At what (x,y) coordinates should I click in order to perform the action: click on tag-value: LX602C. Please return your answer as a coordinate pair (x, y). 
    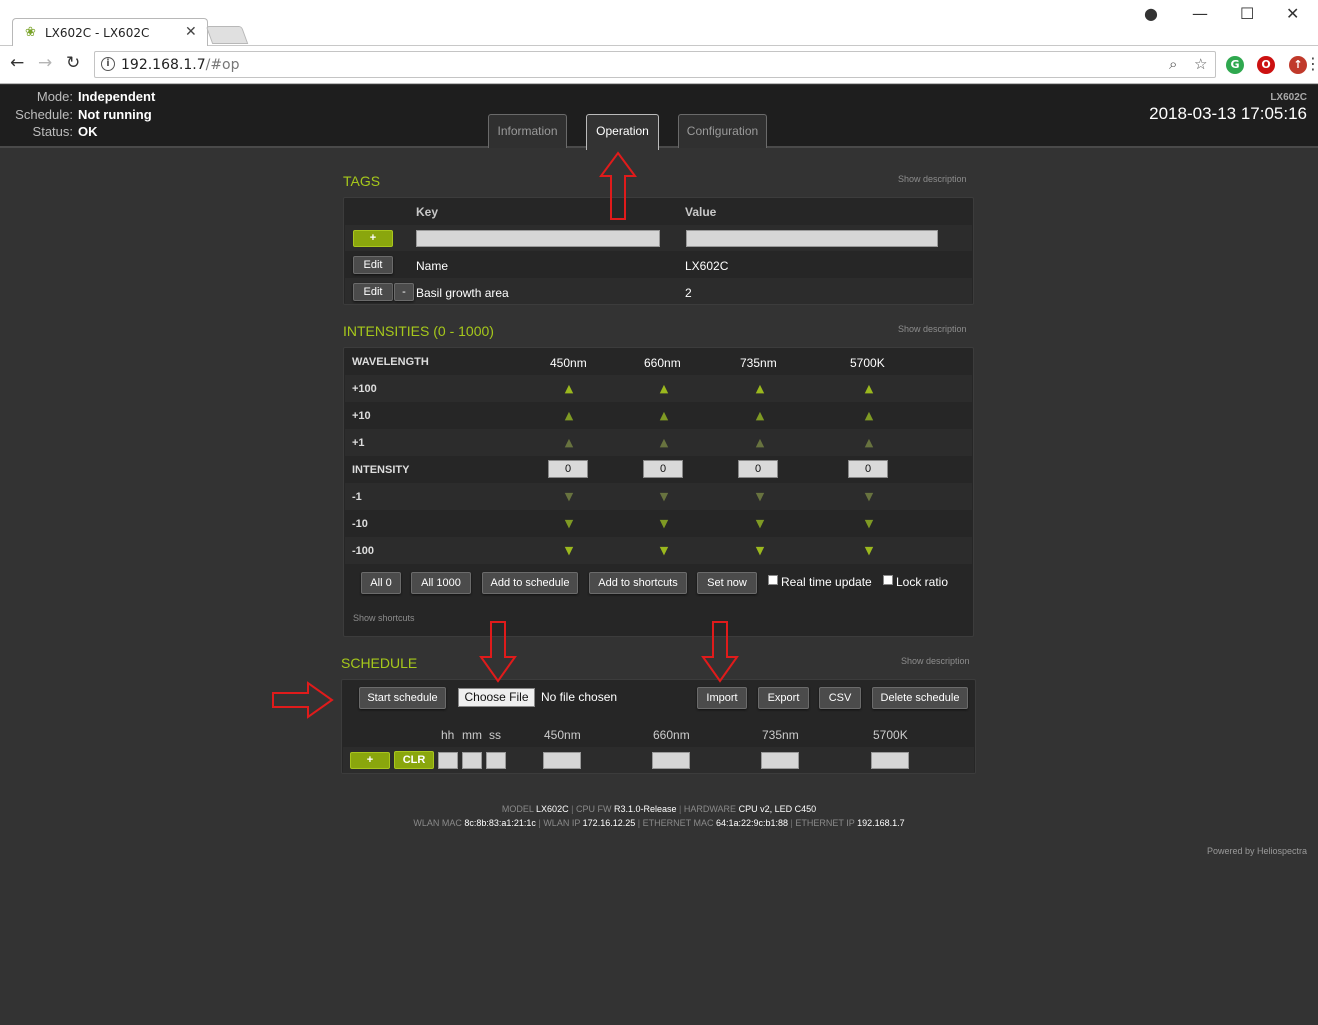
    Looking at the image, I should click on (707, 266).